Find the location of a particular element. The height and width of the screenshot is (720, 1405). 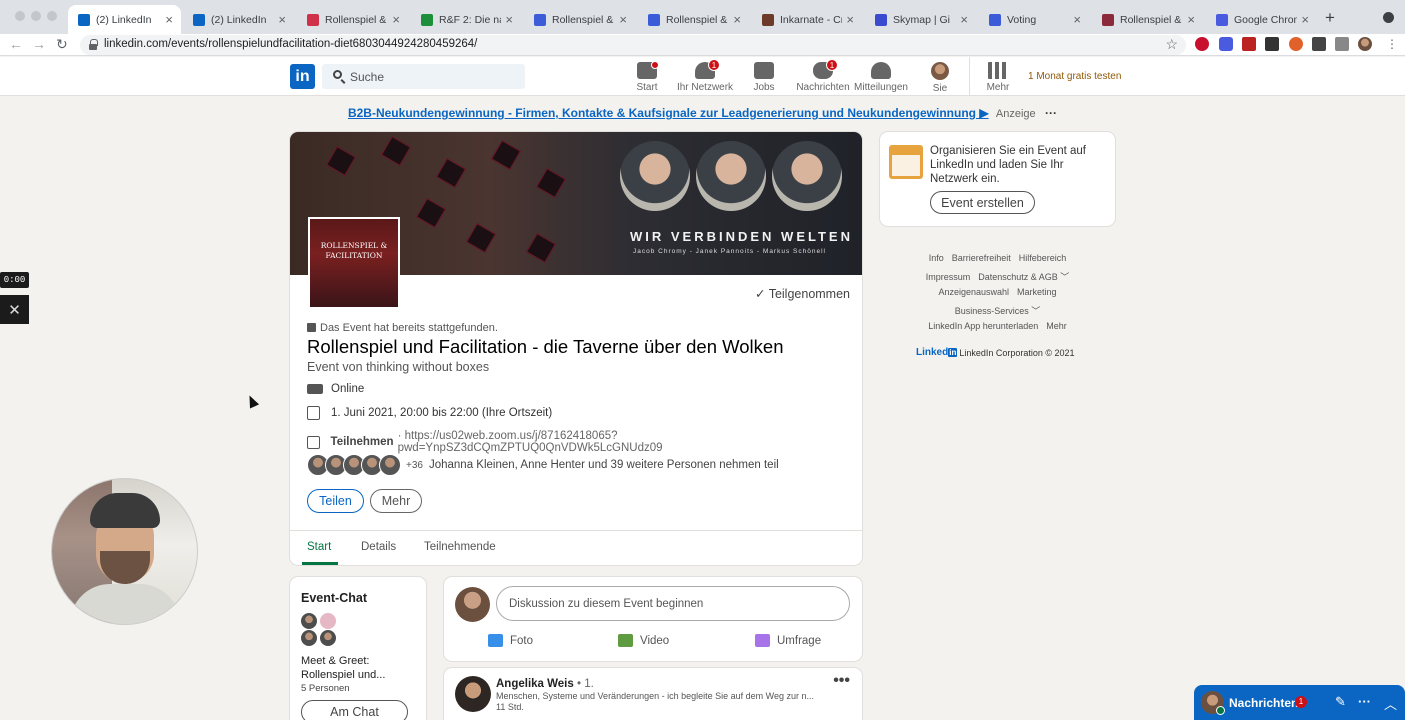

browser-menu-icon: ⋮ is located at coordinates (1392, 44).